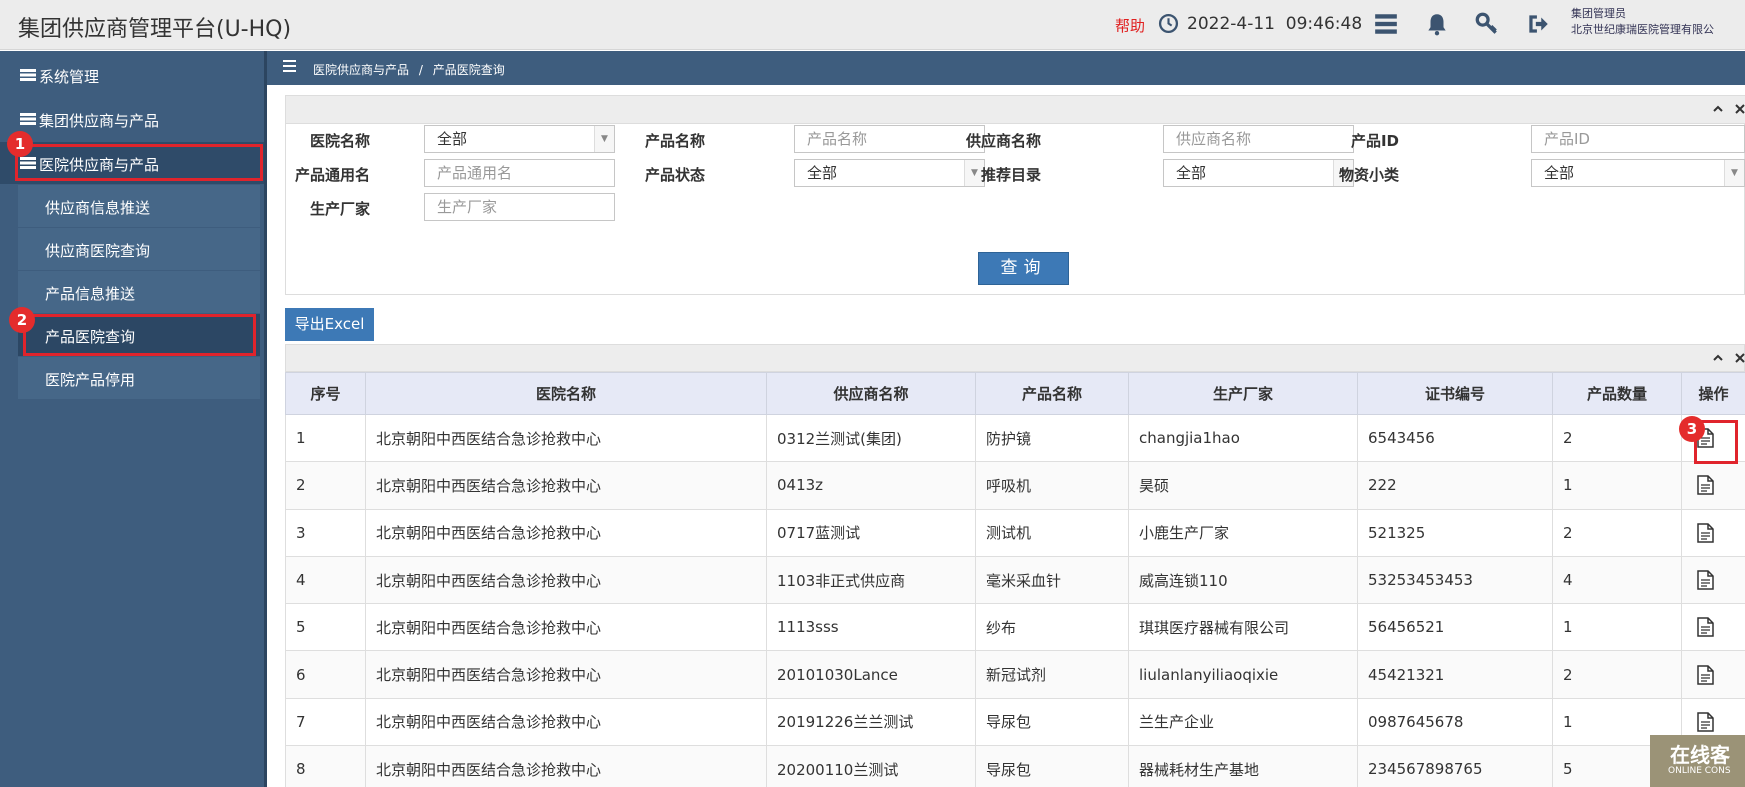 Image resolution: width=1745 pixels, height=787 pixels. What do you see at coordinates (519, 139) in the screenshot?
I see `hospital-select: 全部 ▼` at bounding box center [519, 139].